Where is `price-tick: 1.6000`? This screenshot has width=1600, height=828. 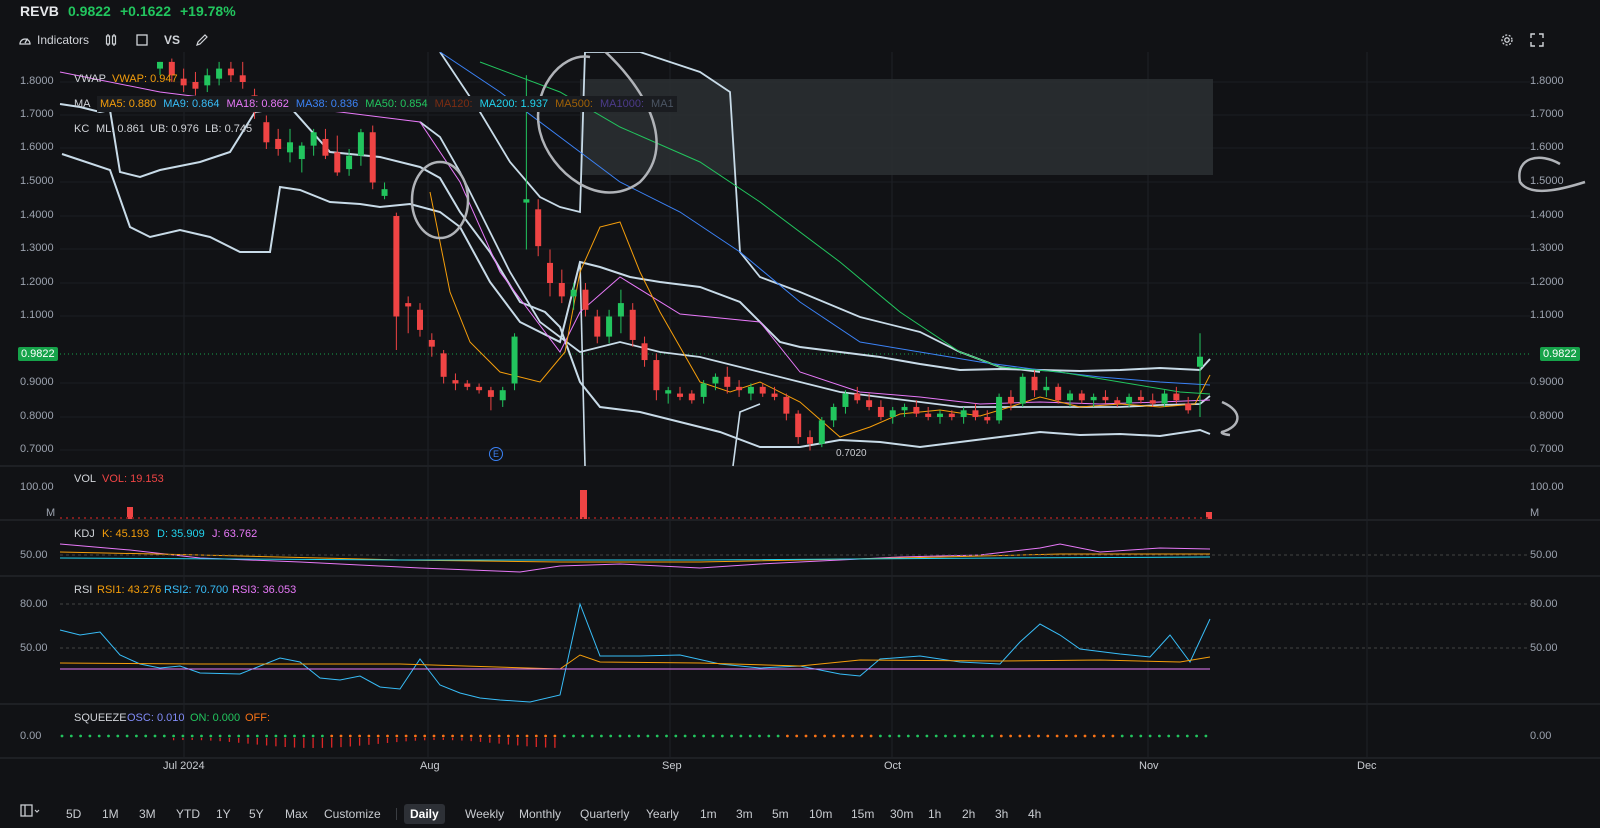 price-tick: 1.6000 is located at coordinates (1547, 147).